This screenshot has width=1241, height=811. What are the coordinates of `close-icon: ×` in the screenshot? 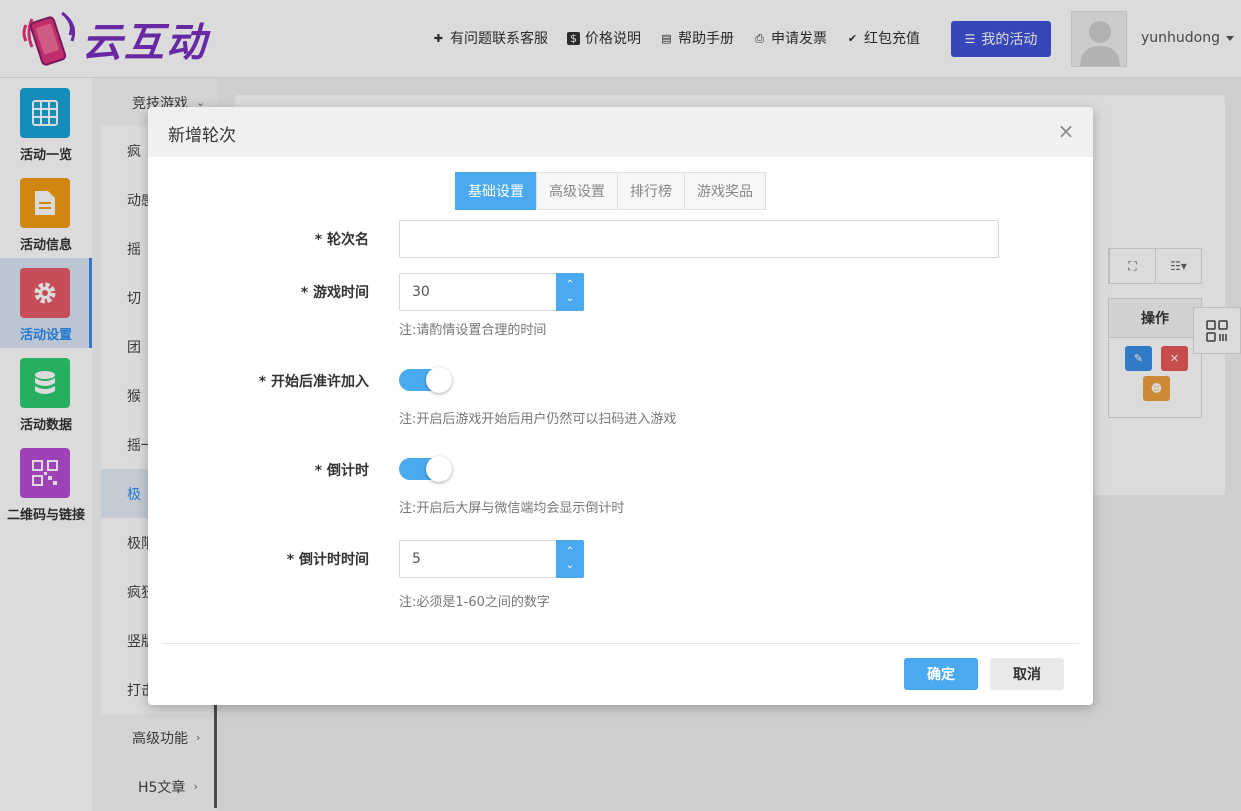 It's located at (1066, 131).